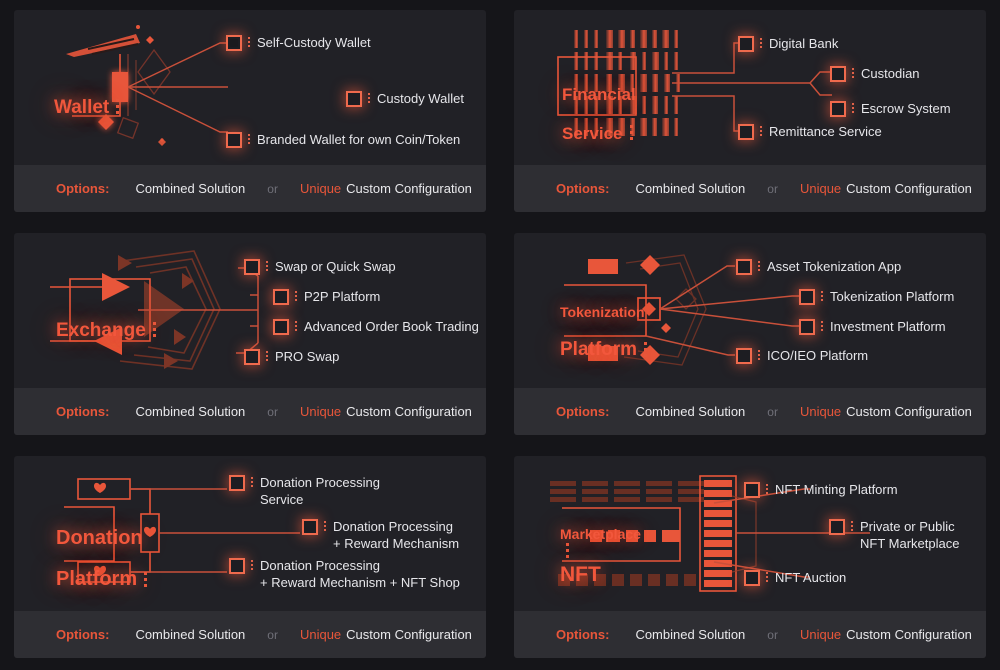 The image size is (1000, 670). I want to click on list-item: PRO Swap, so click(291, 356).